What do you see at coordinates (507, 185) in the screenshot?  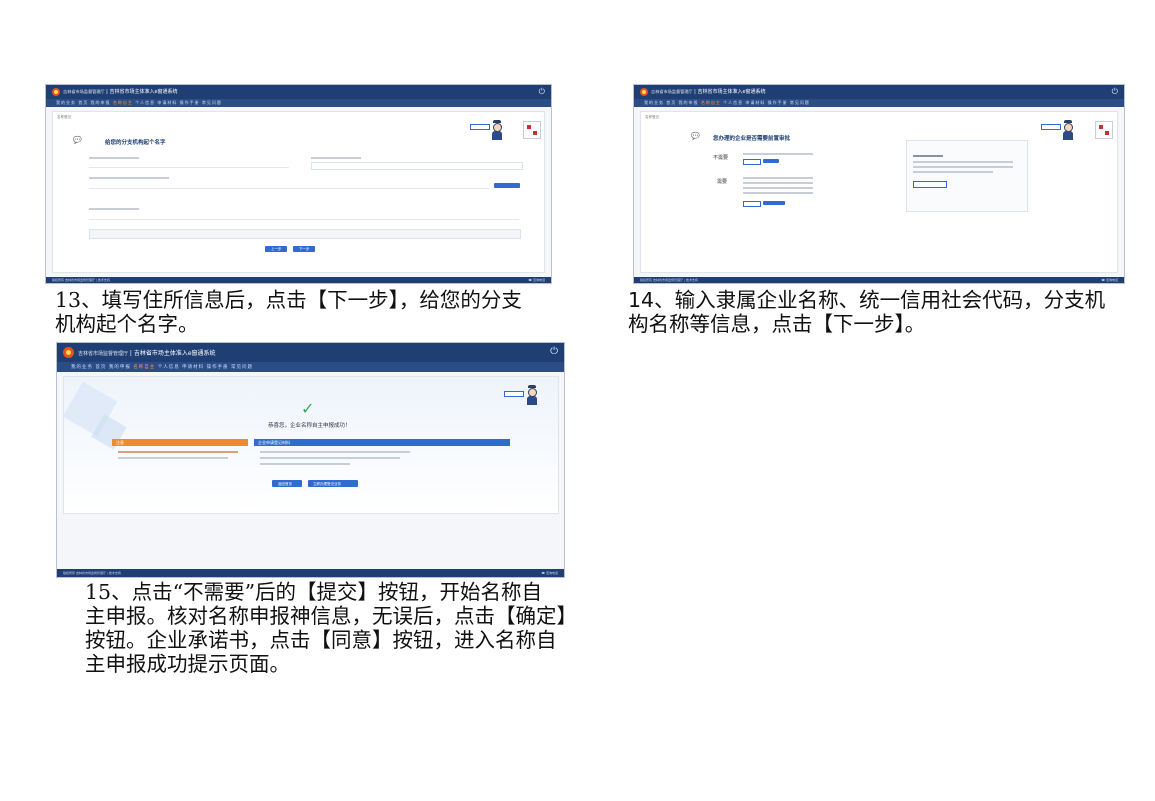 I see `verify-button` at bounding box center [507, 185].